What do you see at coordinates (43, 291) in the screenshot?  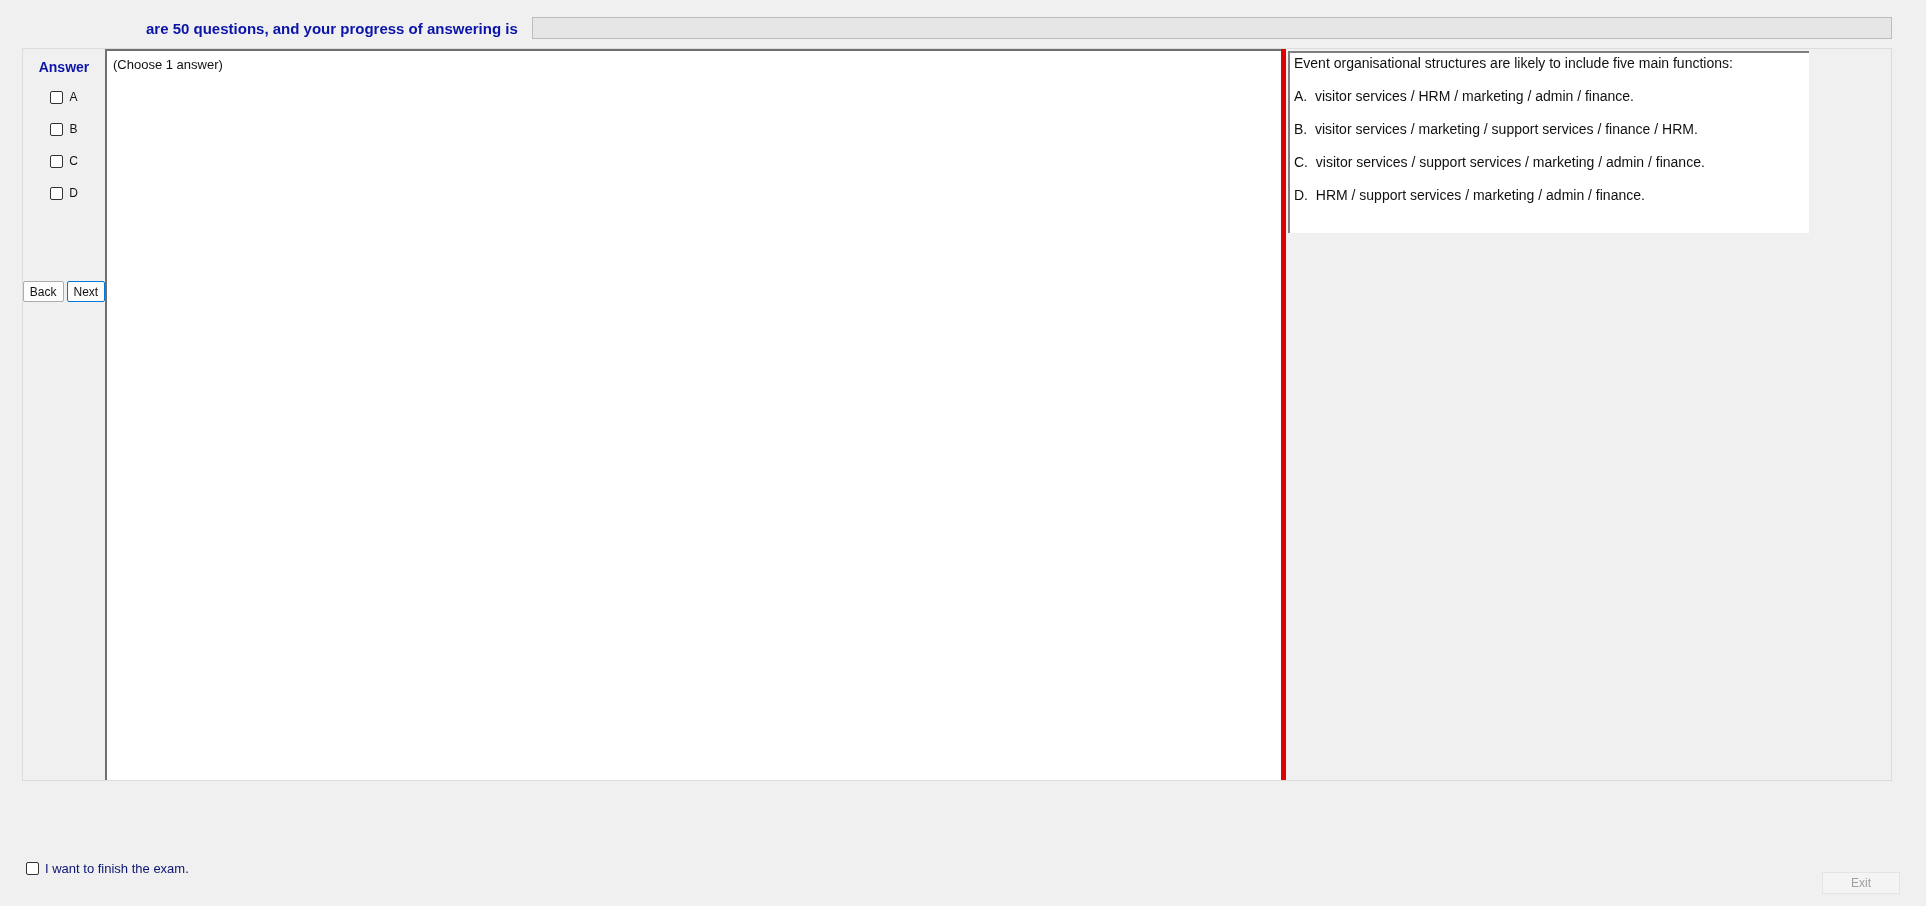 I see `nav-button: Back` at bounding box center [43, 291].